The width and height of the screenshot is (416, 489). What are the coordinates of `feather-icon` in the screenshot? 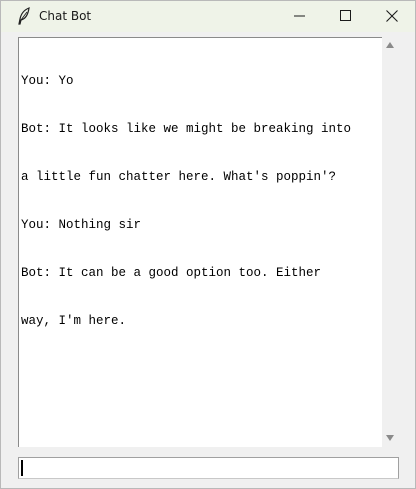 It's located at (24, 16).